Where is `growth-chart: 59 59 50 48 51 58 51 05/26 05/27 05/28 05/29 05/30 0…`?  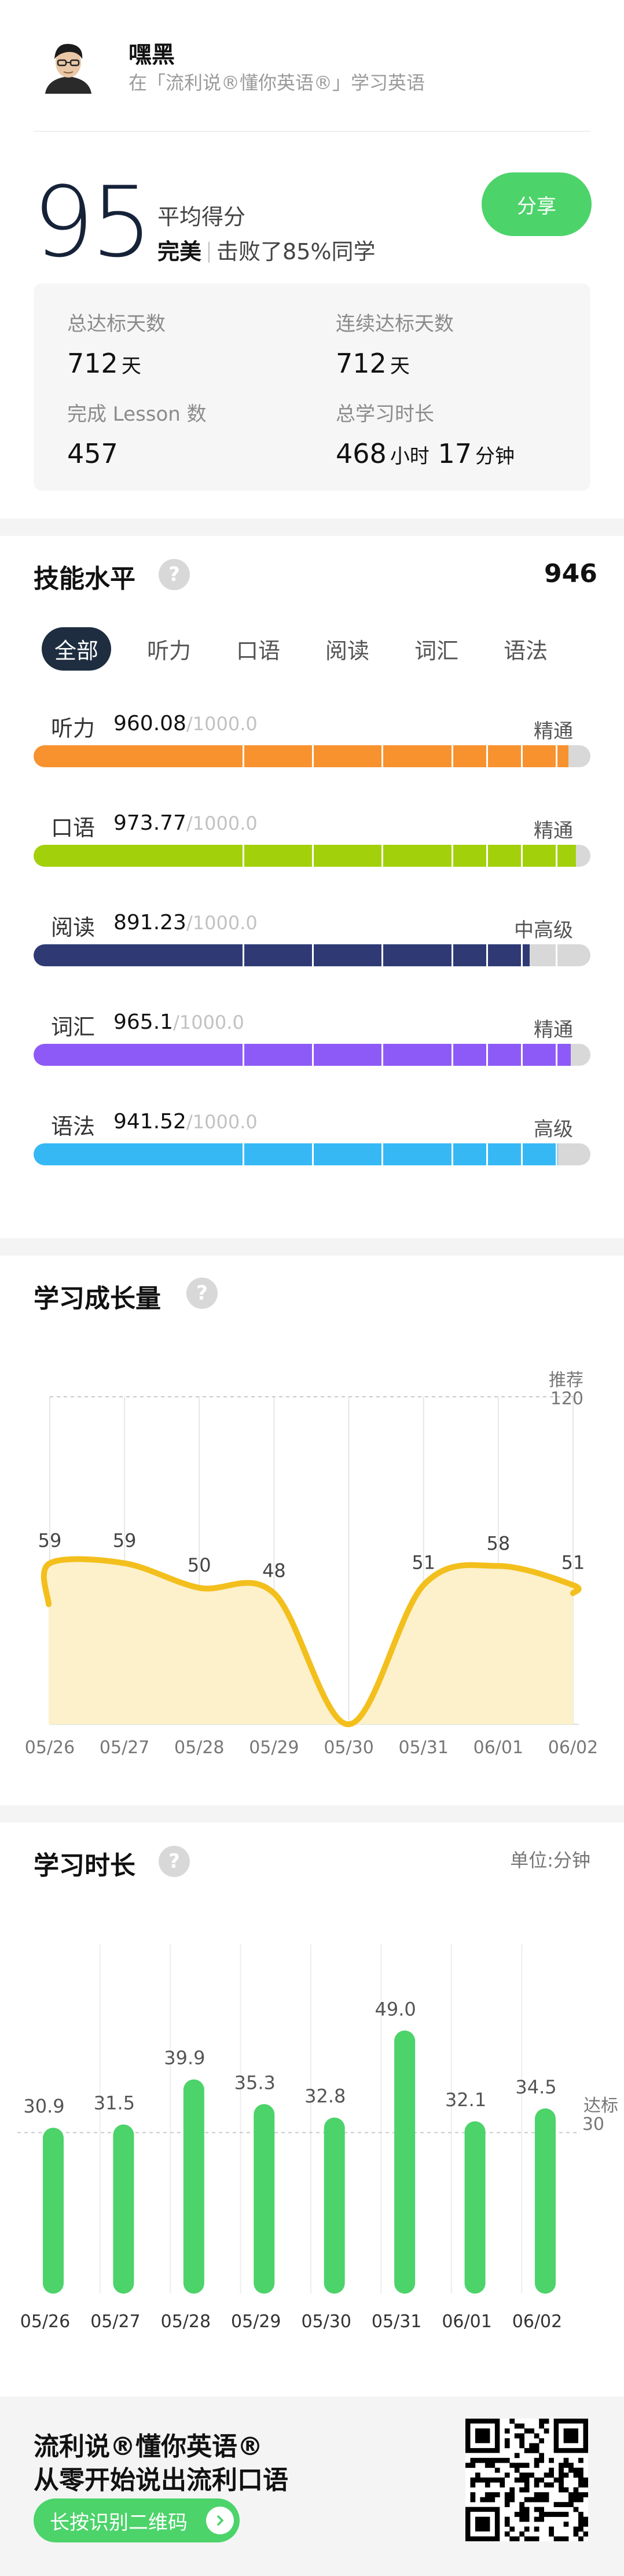 growth-chart: 59 59 50 48 51 58 51 05/26 05/27 05/28 05/29 05/30 0… is located at coordinates (312, 1577).